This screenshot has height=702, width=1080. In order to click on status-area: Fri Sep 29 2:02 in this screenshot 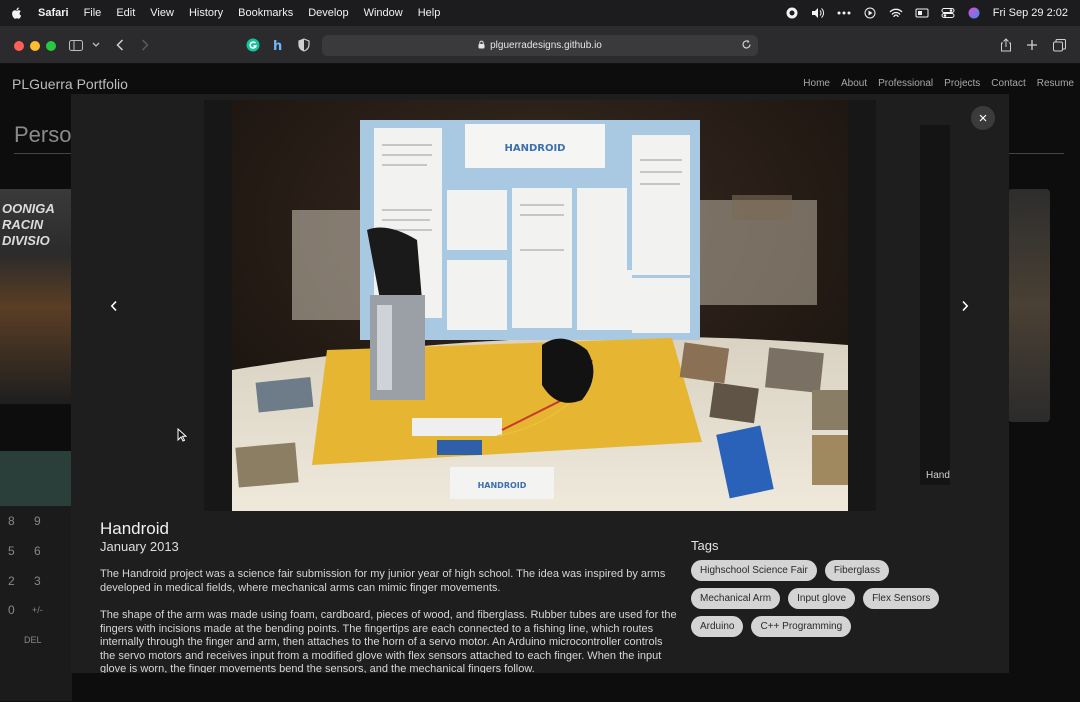, I will do `click(926, 13)`.